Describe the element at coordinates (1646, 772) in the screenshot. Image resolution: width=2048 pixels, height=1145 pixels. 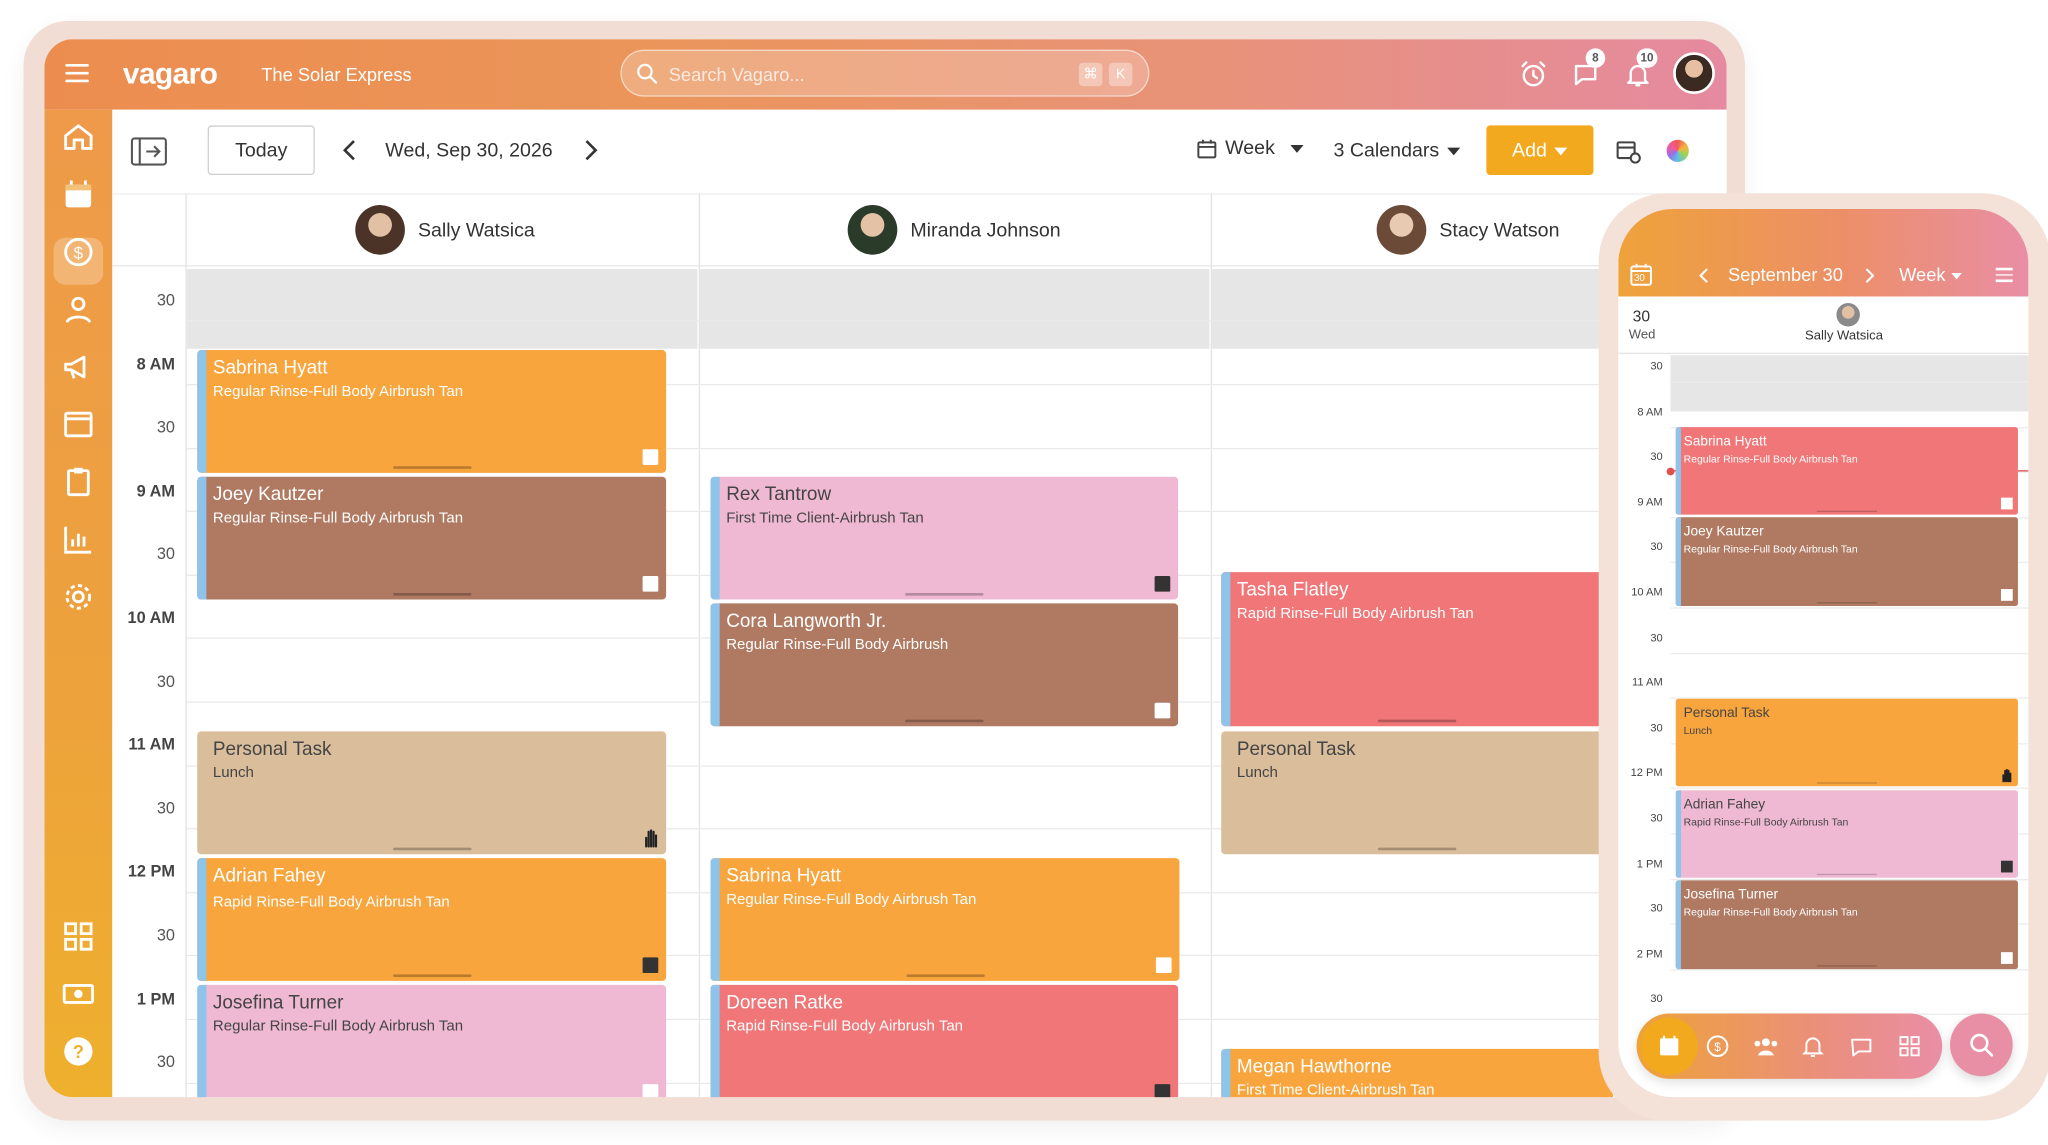
I see `time-label: 12 PM` at that location.